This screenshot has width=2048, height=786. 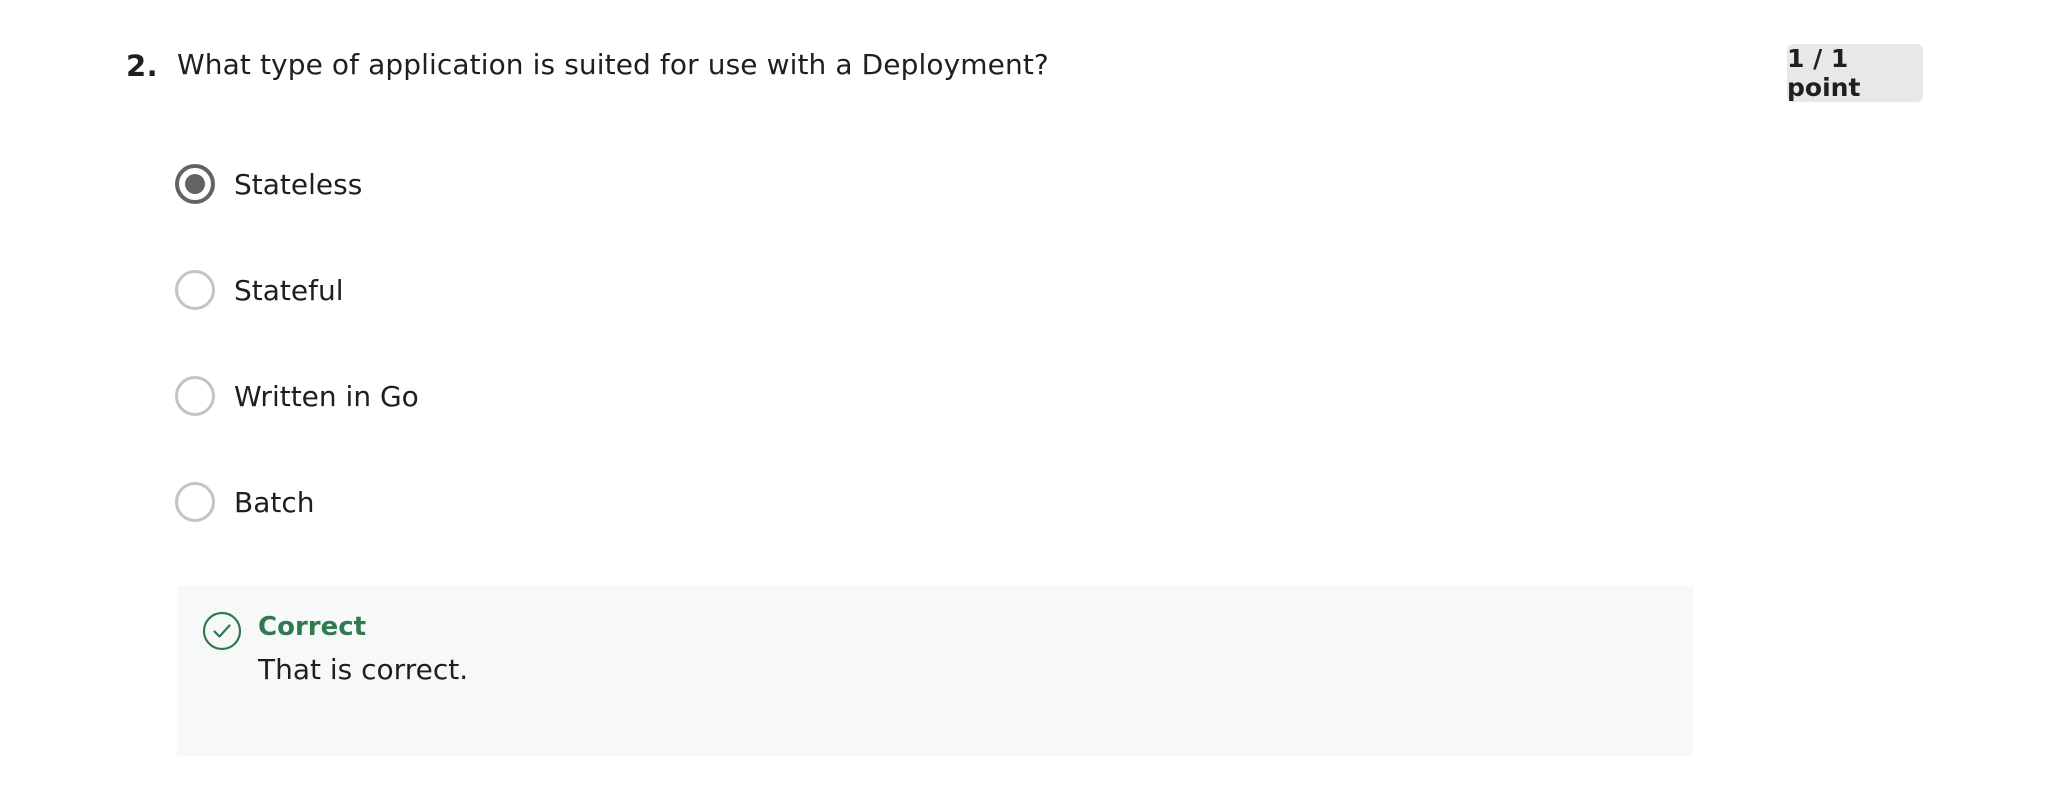 I want to click on feedback-status: Correct, so click(x=312, y=627).